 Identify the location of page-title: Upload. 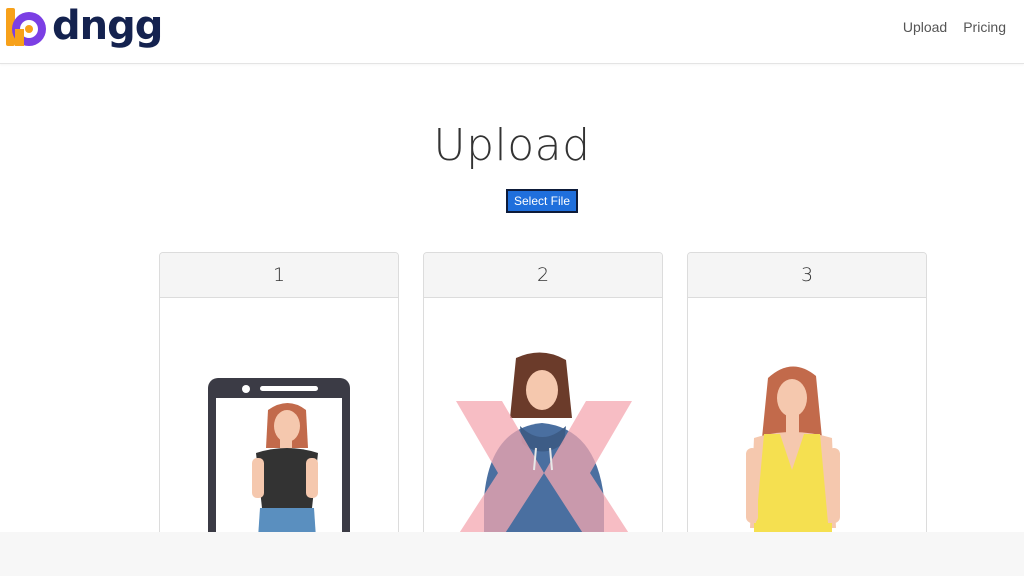
(512, 145).